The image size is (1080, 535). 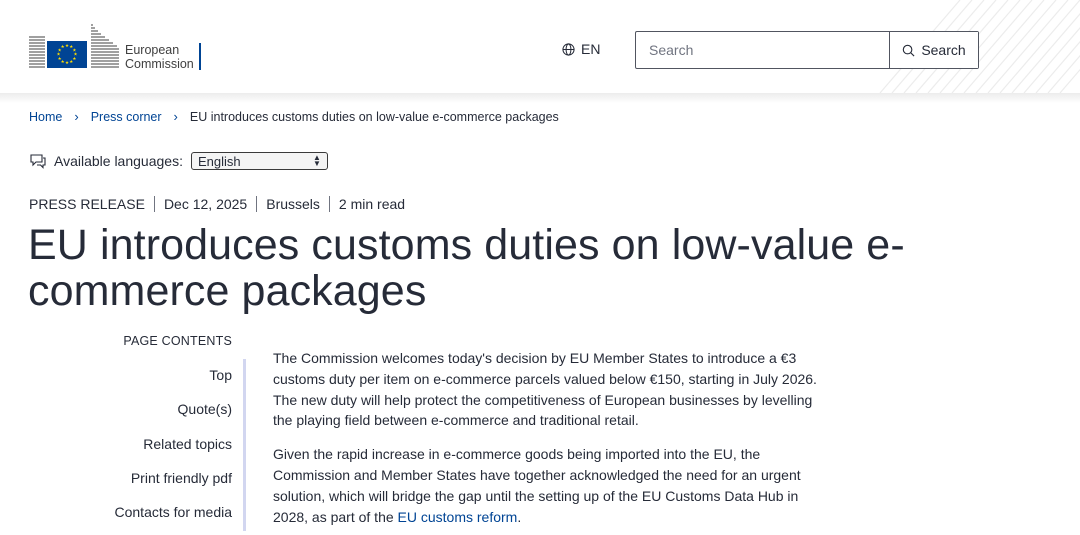 What do you see at coordinates (38, 161) in the screenshot?
I see `speech-bubble-icon` at bounding box center [38, 161].